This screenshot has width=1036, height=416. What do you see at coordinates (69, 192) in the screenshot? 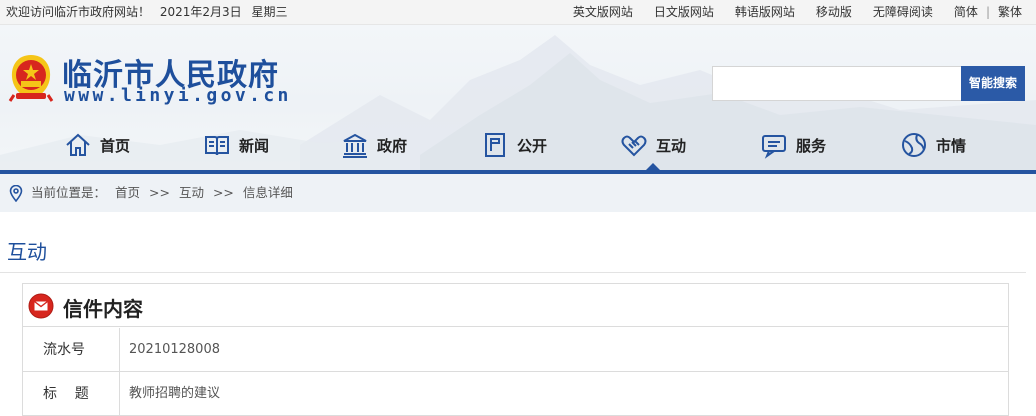
I see `breadcrumb-prefix: 当前位置是：` at bounding box center [69, 192].